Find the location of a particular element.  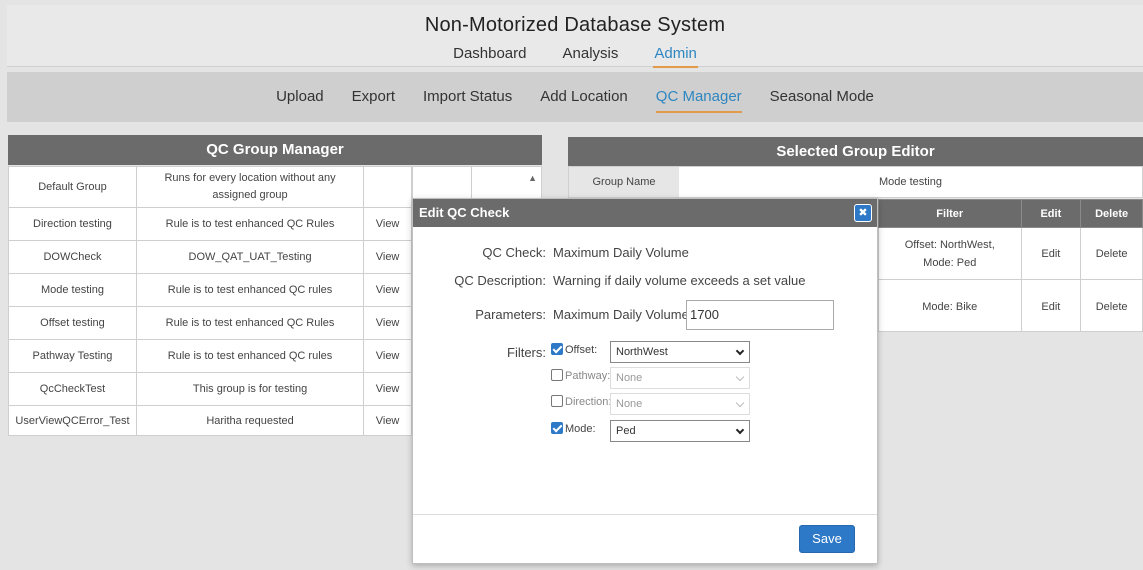

group-name: DOWCheck is located at coordinates (72, 257).